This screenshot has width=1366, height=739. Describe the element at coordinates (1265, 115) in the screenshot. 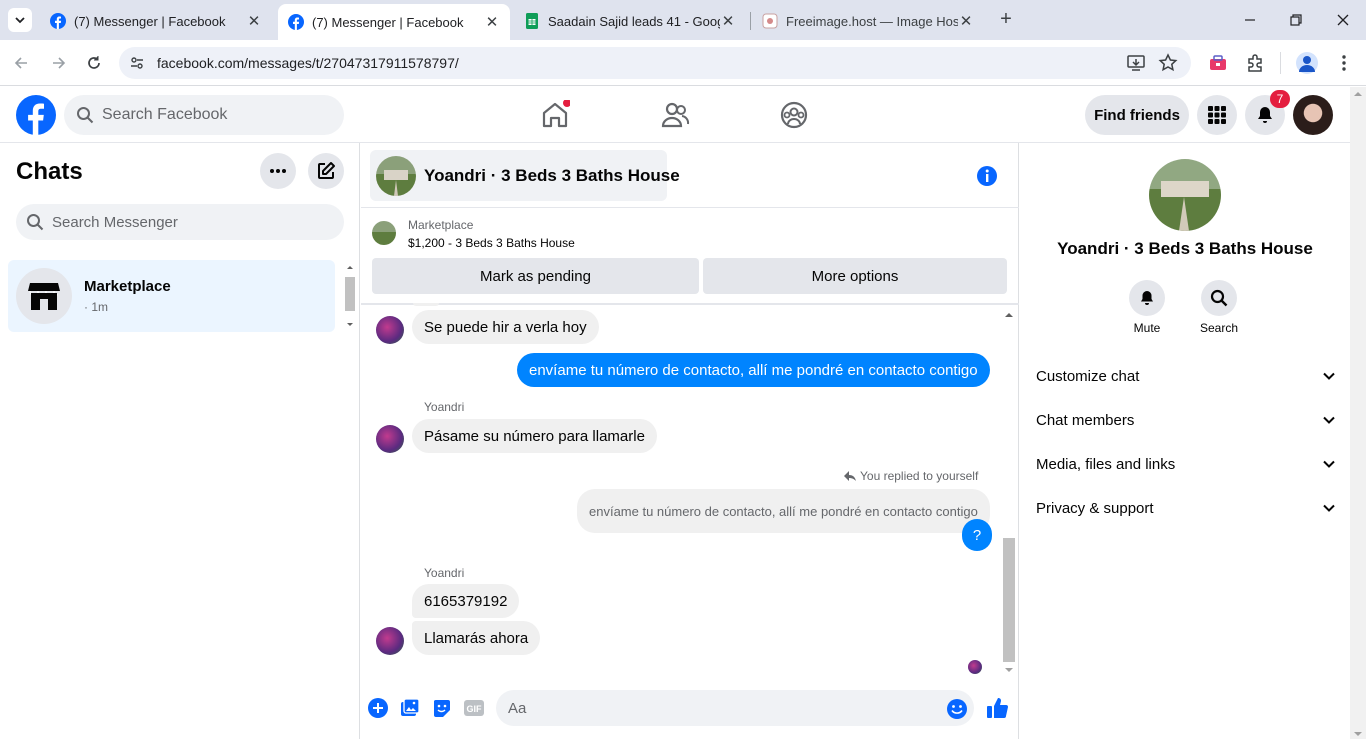

I see `bell-icon` at that location.